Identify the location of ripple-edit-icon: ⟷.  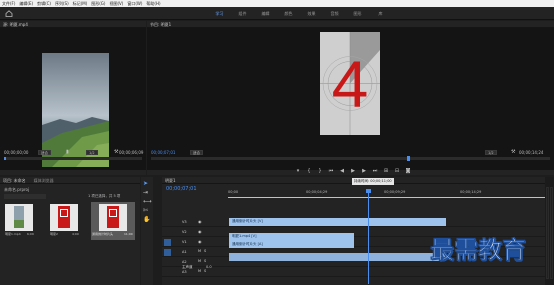
(147, 201).